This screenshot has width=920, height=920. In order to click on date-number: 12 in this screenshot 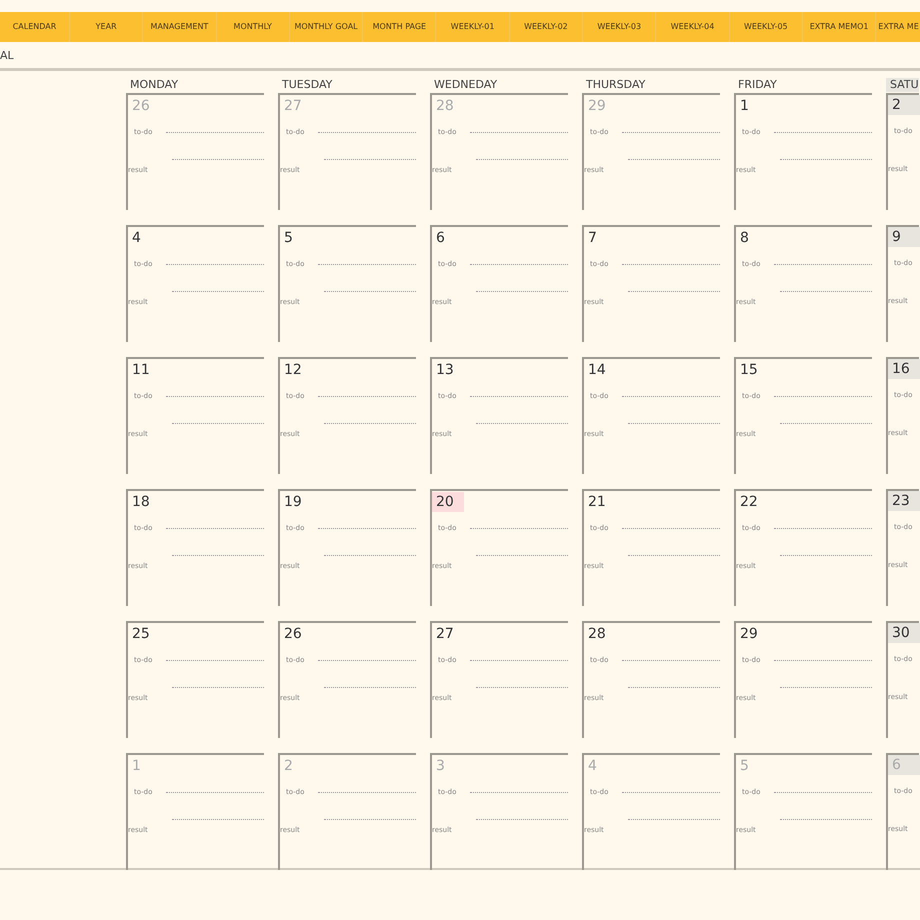, I will do `click(293, 370)`.